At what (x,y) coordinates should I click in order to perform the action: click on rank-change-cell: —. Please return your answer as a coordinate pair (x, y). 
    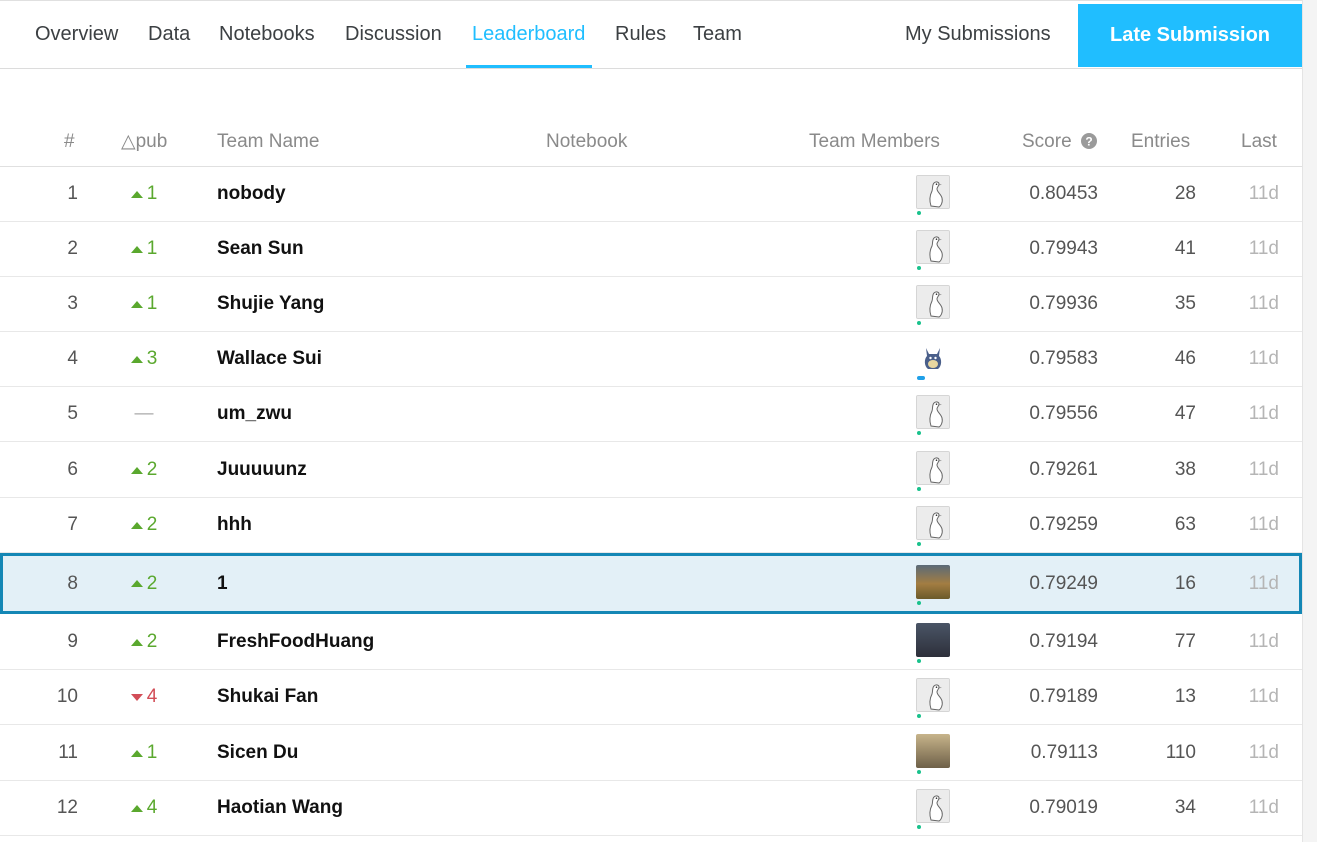
    Looking at the image, I should click on (144, 414).